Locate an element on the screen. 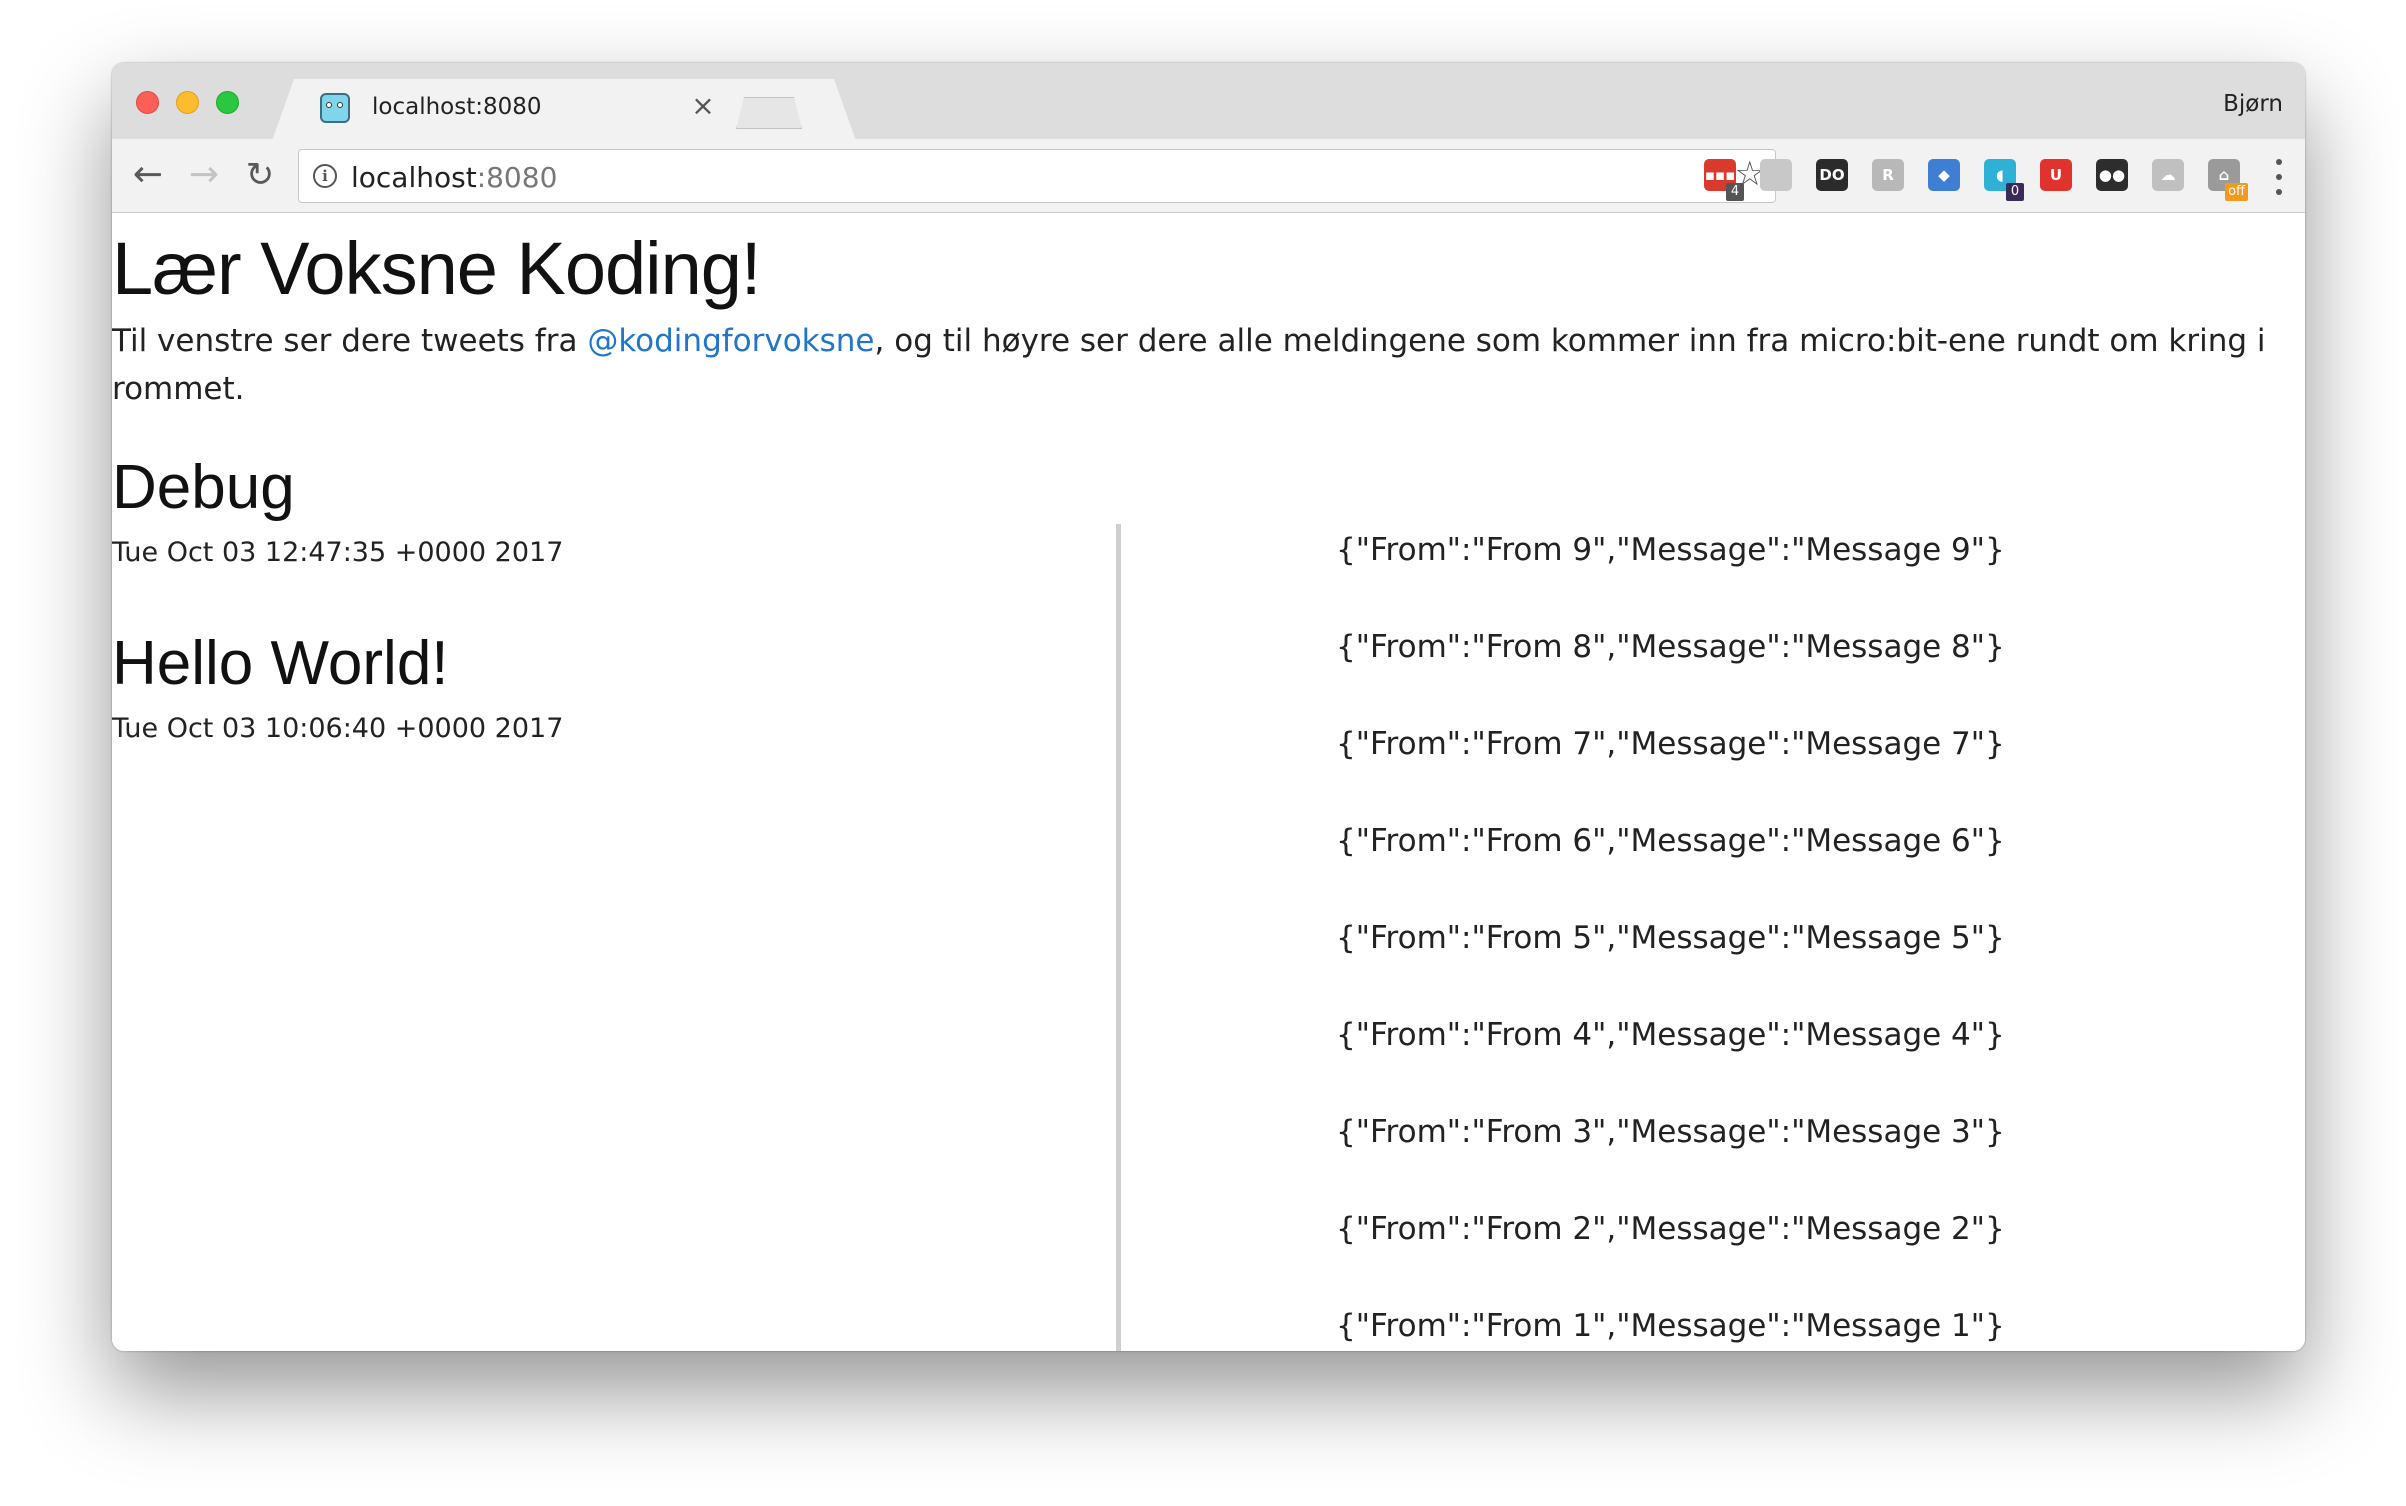  extension-glyph: U is located at coordinates (2056, 175).